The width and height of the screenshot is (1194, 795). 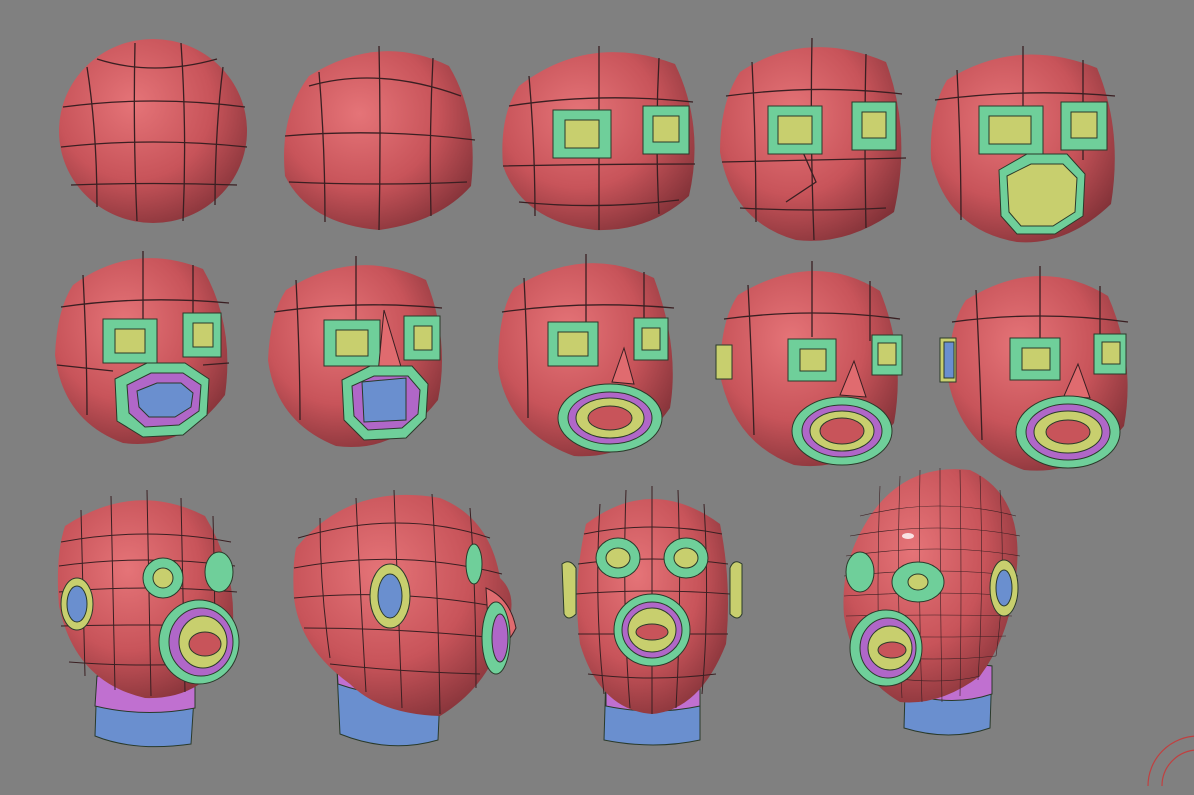 I want to click on head-side-ear, so click(x=811, y=364).